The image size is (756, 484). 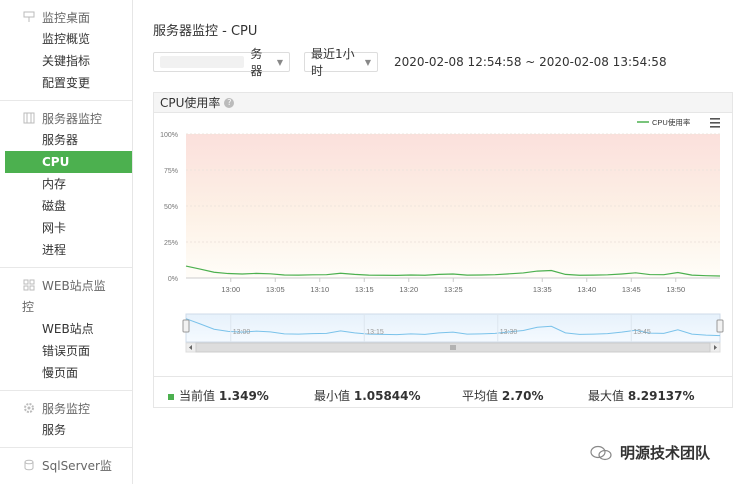 What do you see at coordinates (542, 289) in the screenshot?
I see `x-tick-label: 13:35` at bounding box center [542, 289].